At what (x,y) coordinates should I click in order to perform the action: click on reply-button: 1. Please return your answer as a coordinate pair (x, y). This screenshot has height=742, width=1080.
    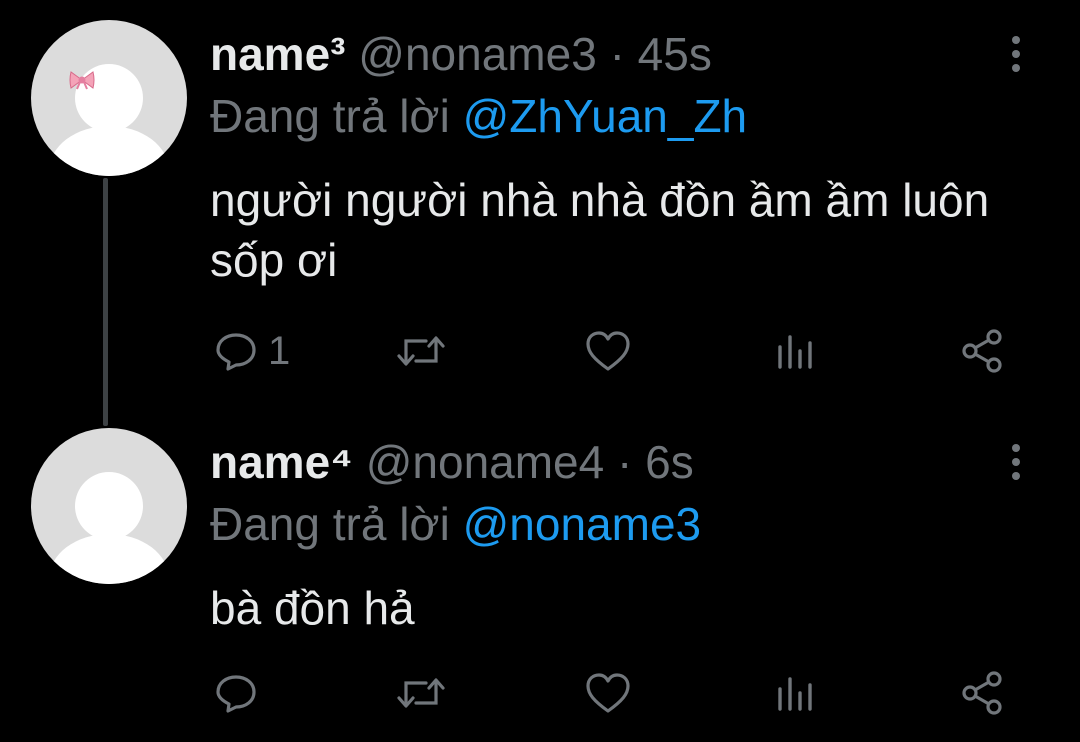
    Looking at the image, I should click on (252, 351).